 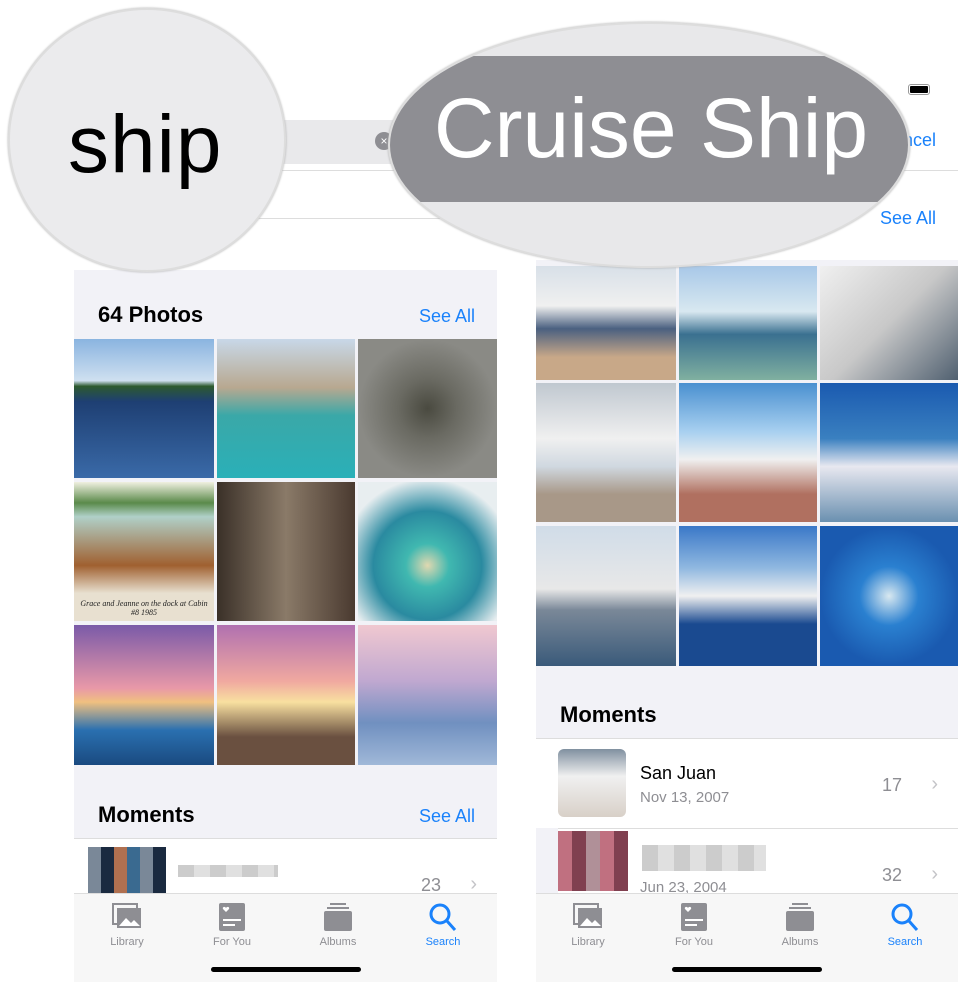 What do you see at coordinates (919, 89) in the screenshot?
I see `battery-icon` at bounding box center [919, 89].